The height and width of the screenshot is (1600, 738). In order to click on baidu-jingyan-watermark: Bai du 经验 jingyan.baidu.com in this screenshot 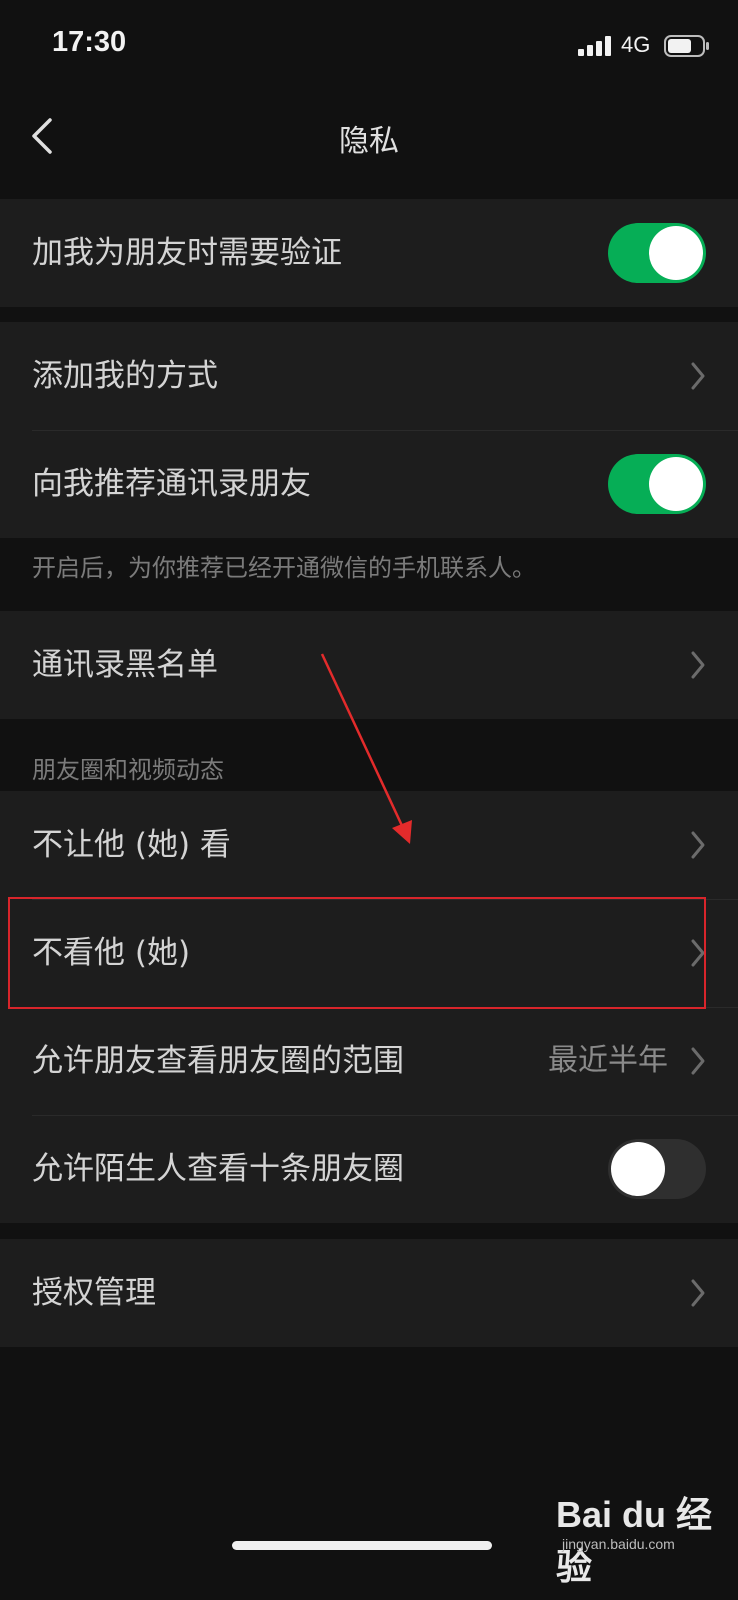, I will do `click(643, 1536)`.